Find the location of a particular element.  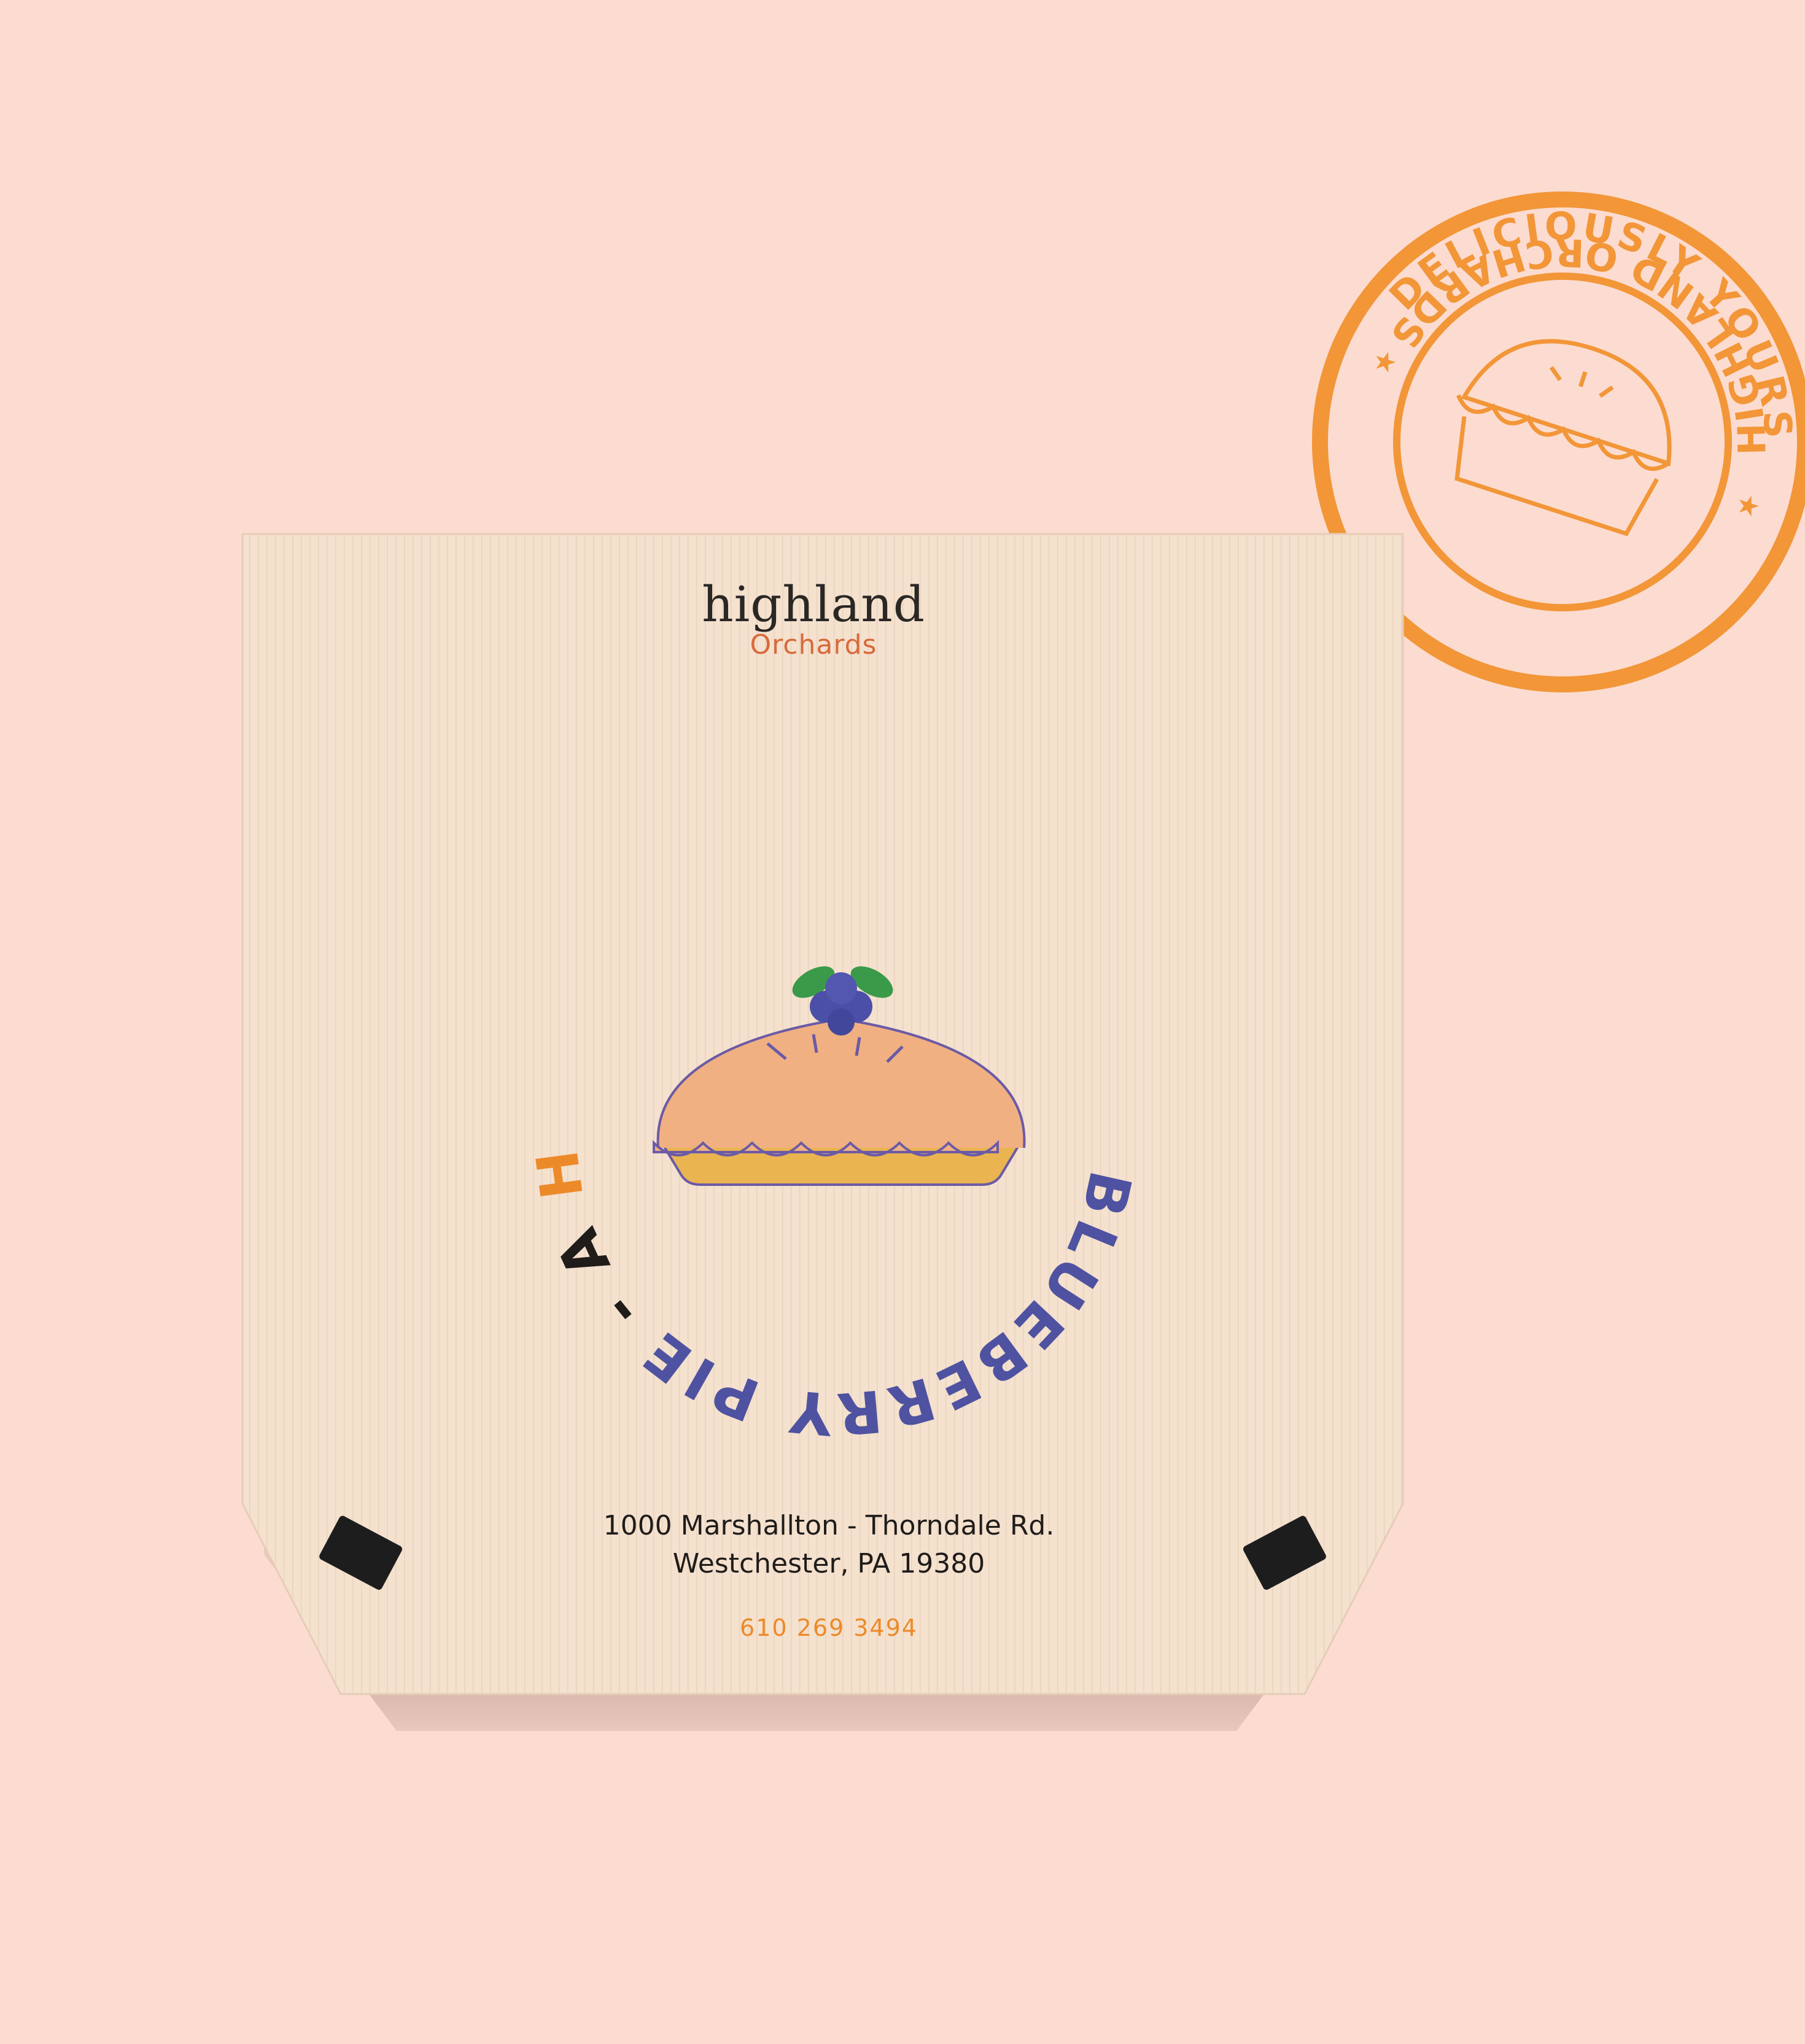

address-line-1: 1000 Marshallton - Thorndale Rd. is located at coordinates (829, 1525).